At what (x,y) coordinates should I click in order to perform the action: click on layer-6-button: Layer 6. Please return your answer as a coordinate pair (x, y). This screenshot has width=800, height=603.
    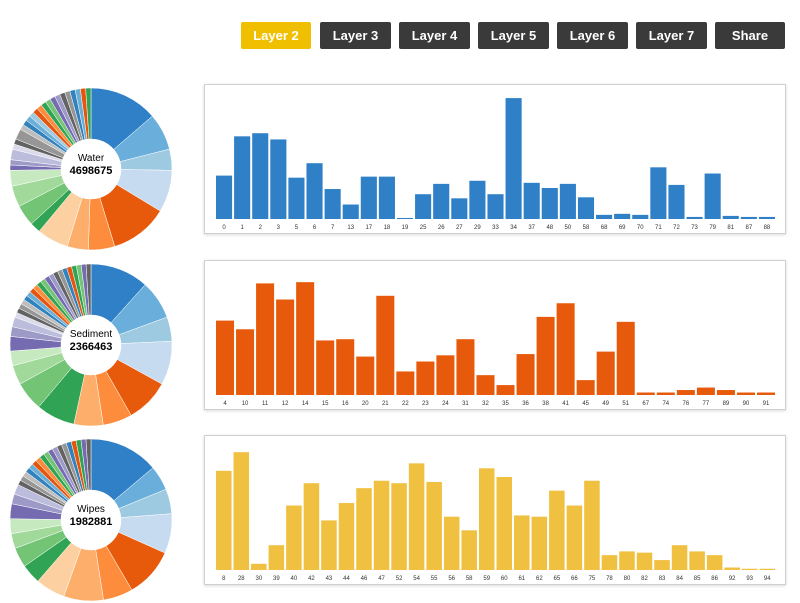
    Looking at the image, I should click on (592, 35).